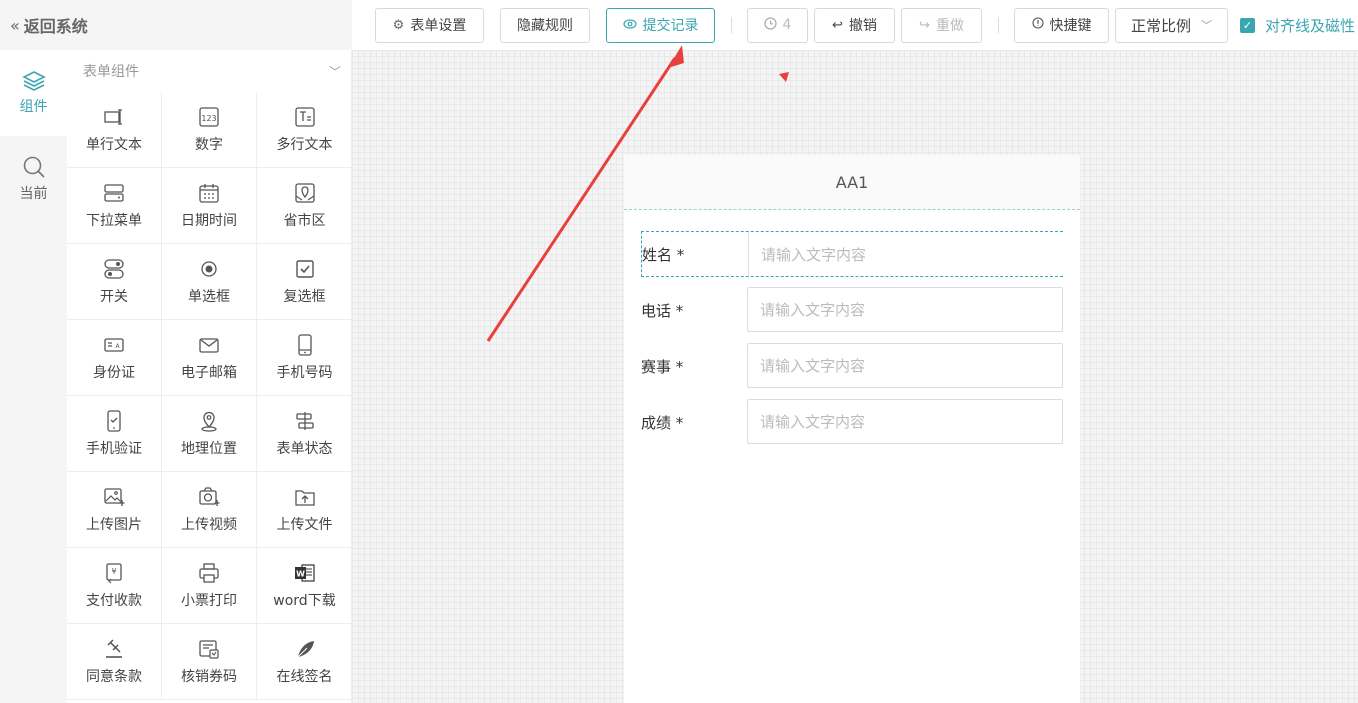 This screenshot has width=1358, height=703. Describe the element at coordinates (15, 25) in the screenshot. I see `double-chevron-left-icon: «` at that location.